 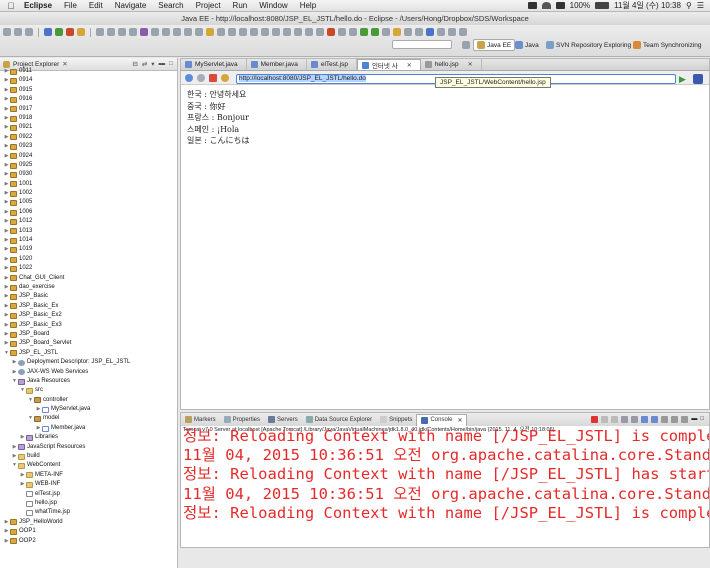 I want to click on notification-icon: ☰, so click(x=700, y=5).